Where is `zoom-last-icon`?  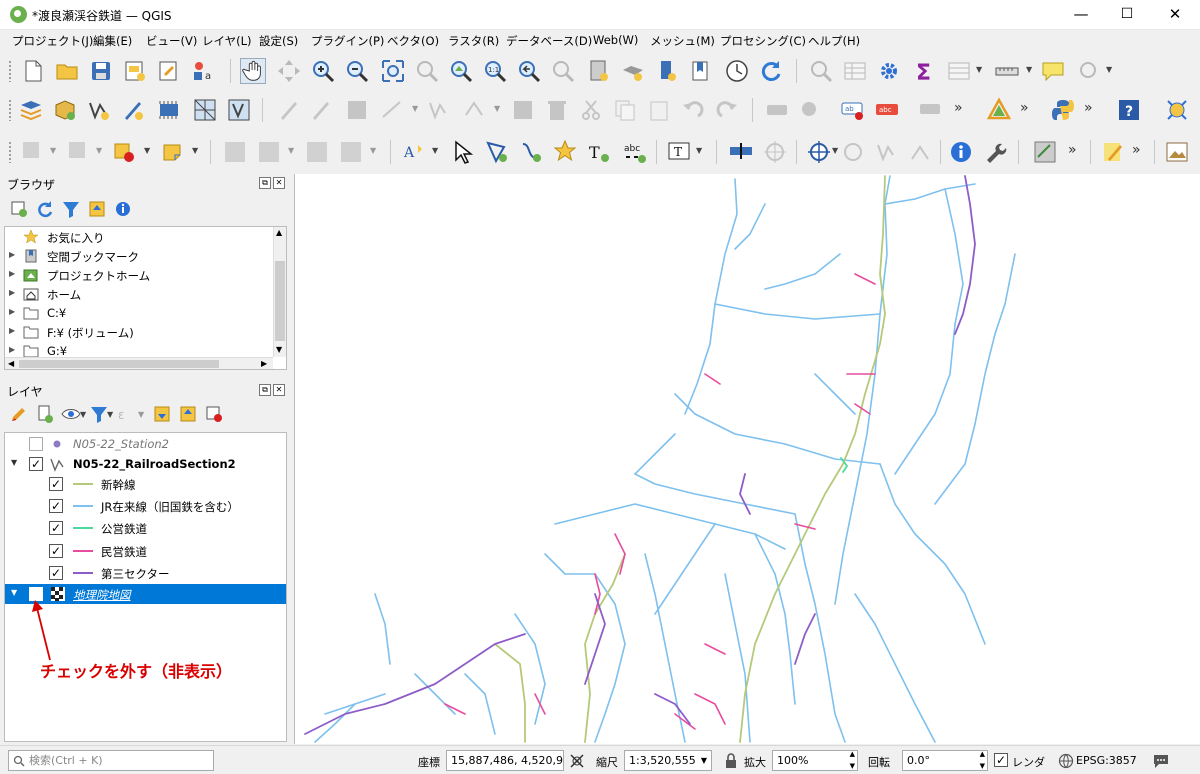
zoom-last-icon is located at coordinates (529, 71).